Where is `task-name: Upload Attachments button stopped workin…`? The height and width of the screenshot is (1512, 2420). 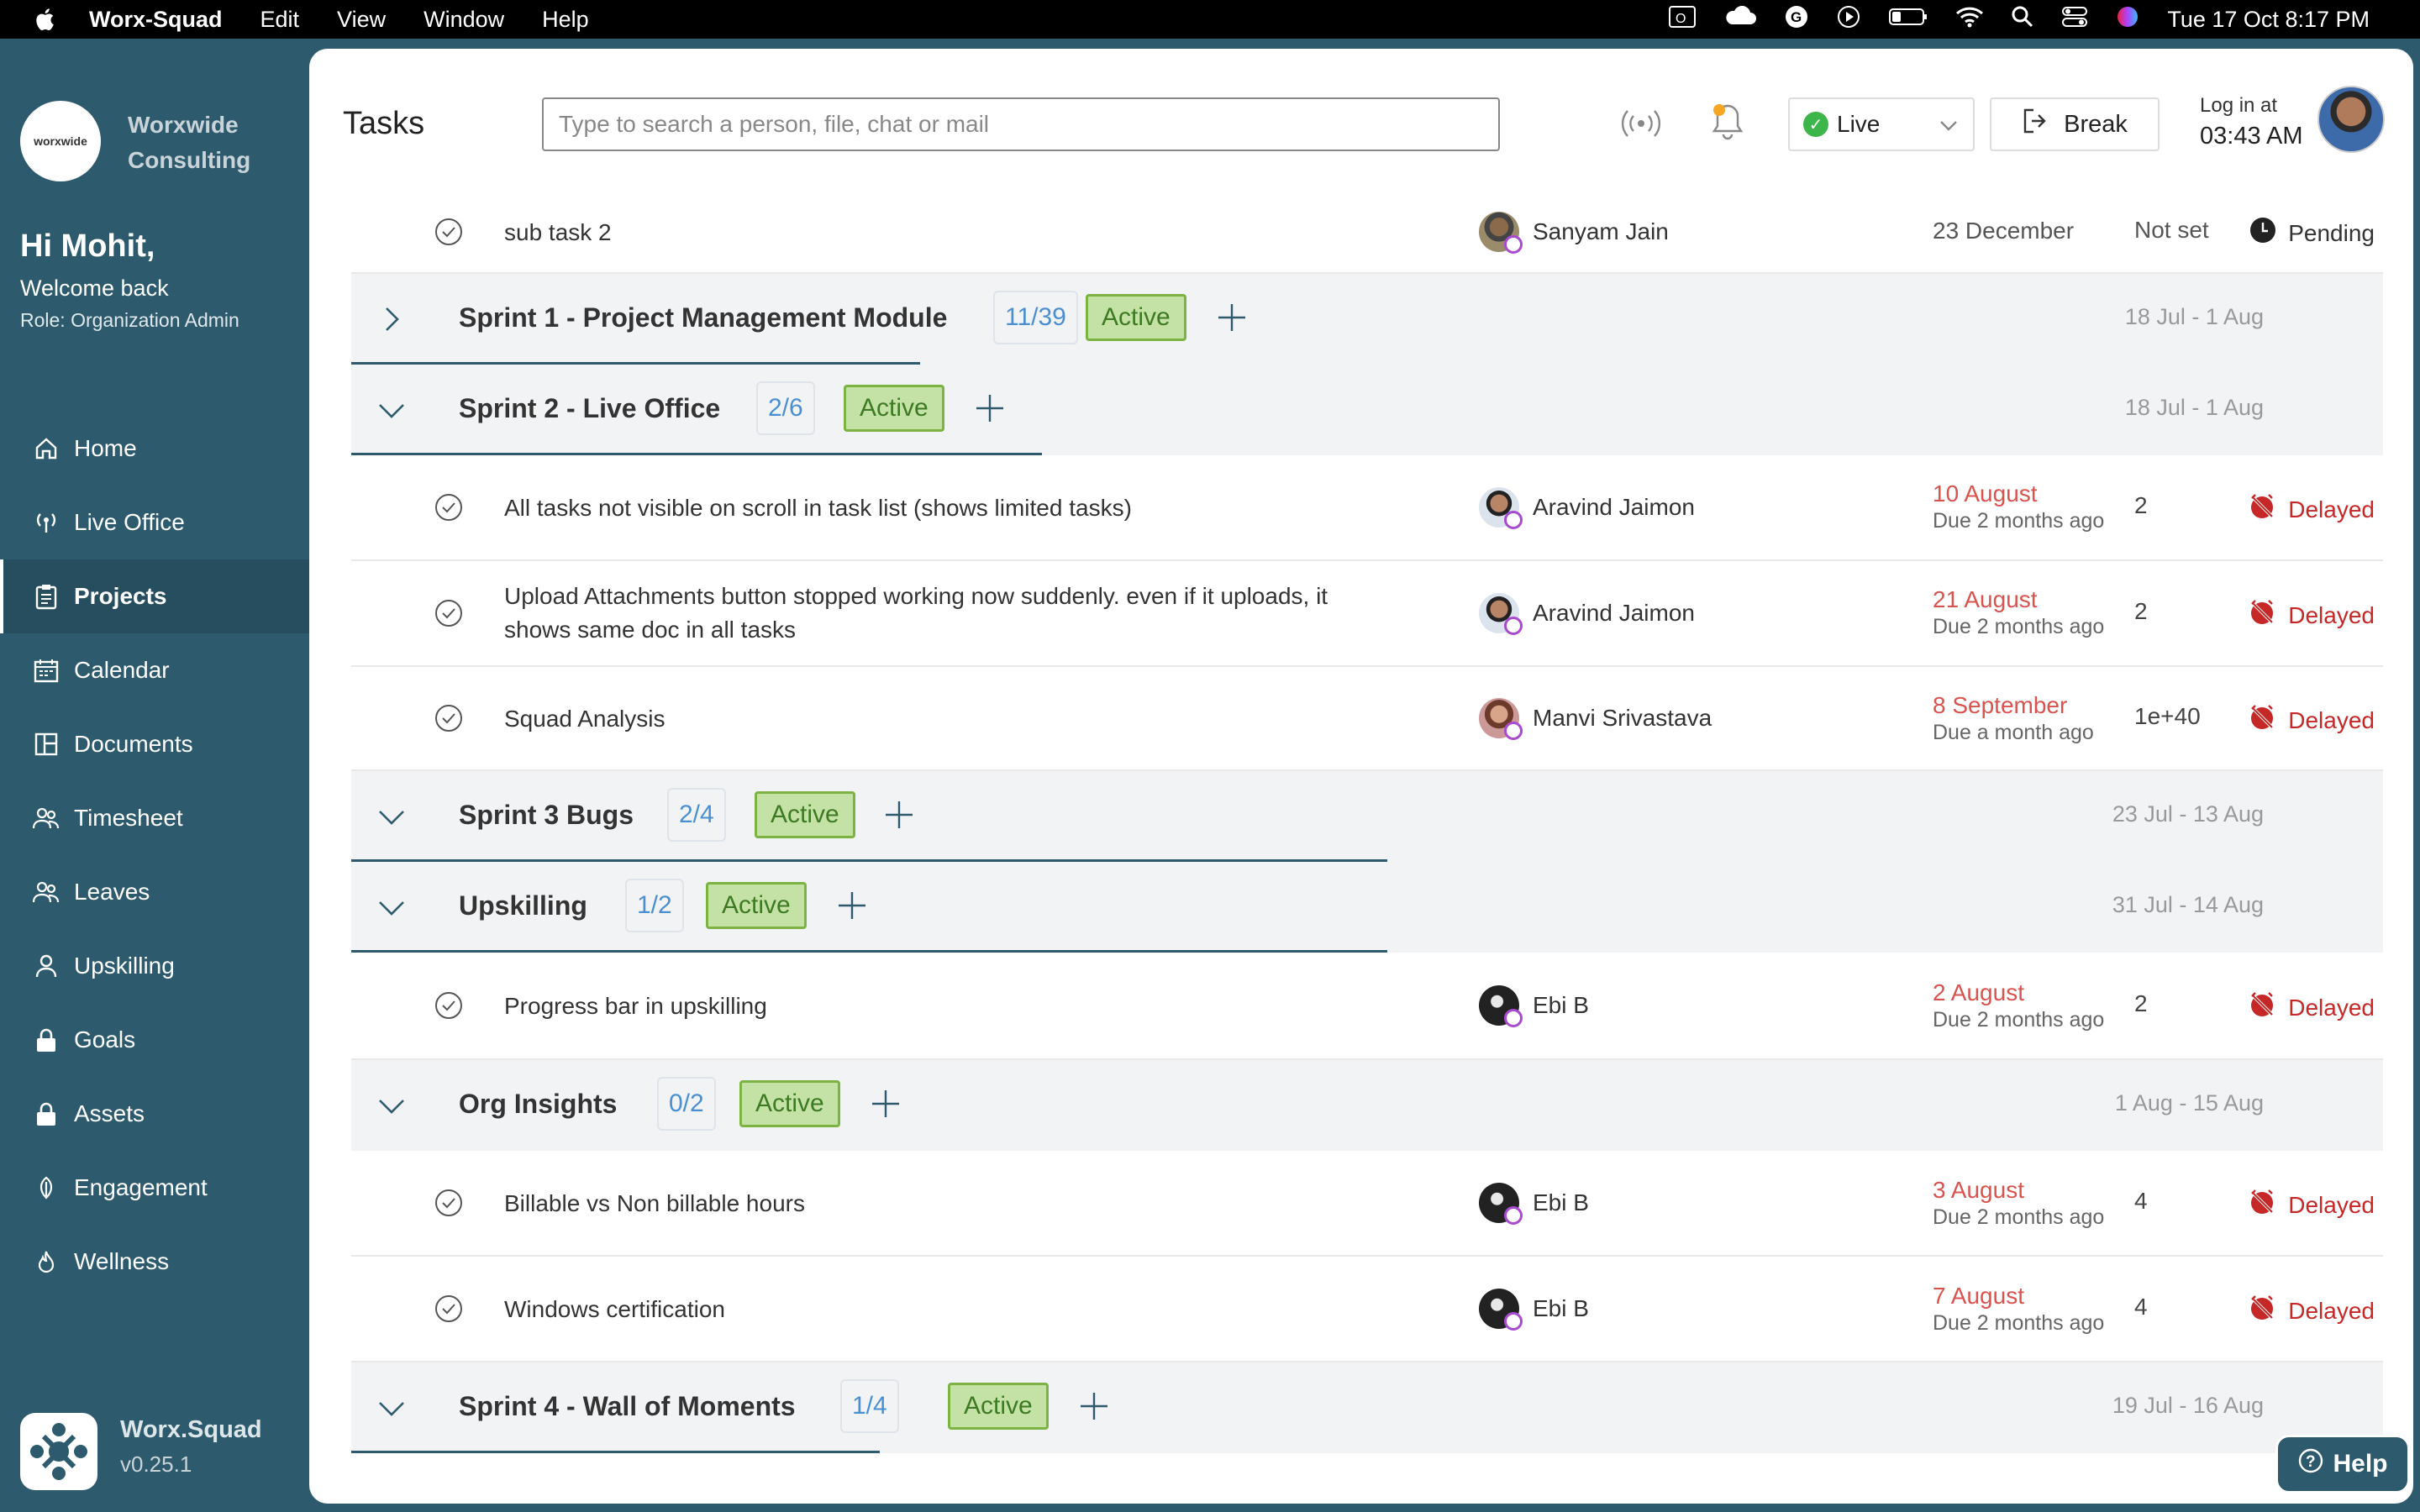
task-name: Upload Attachments button stopped workin… is located at coordinates (916, 613).